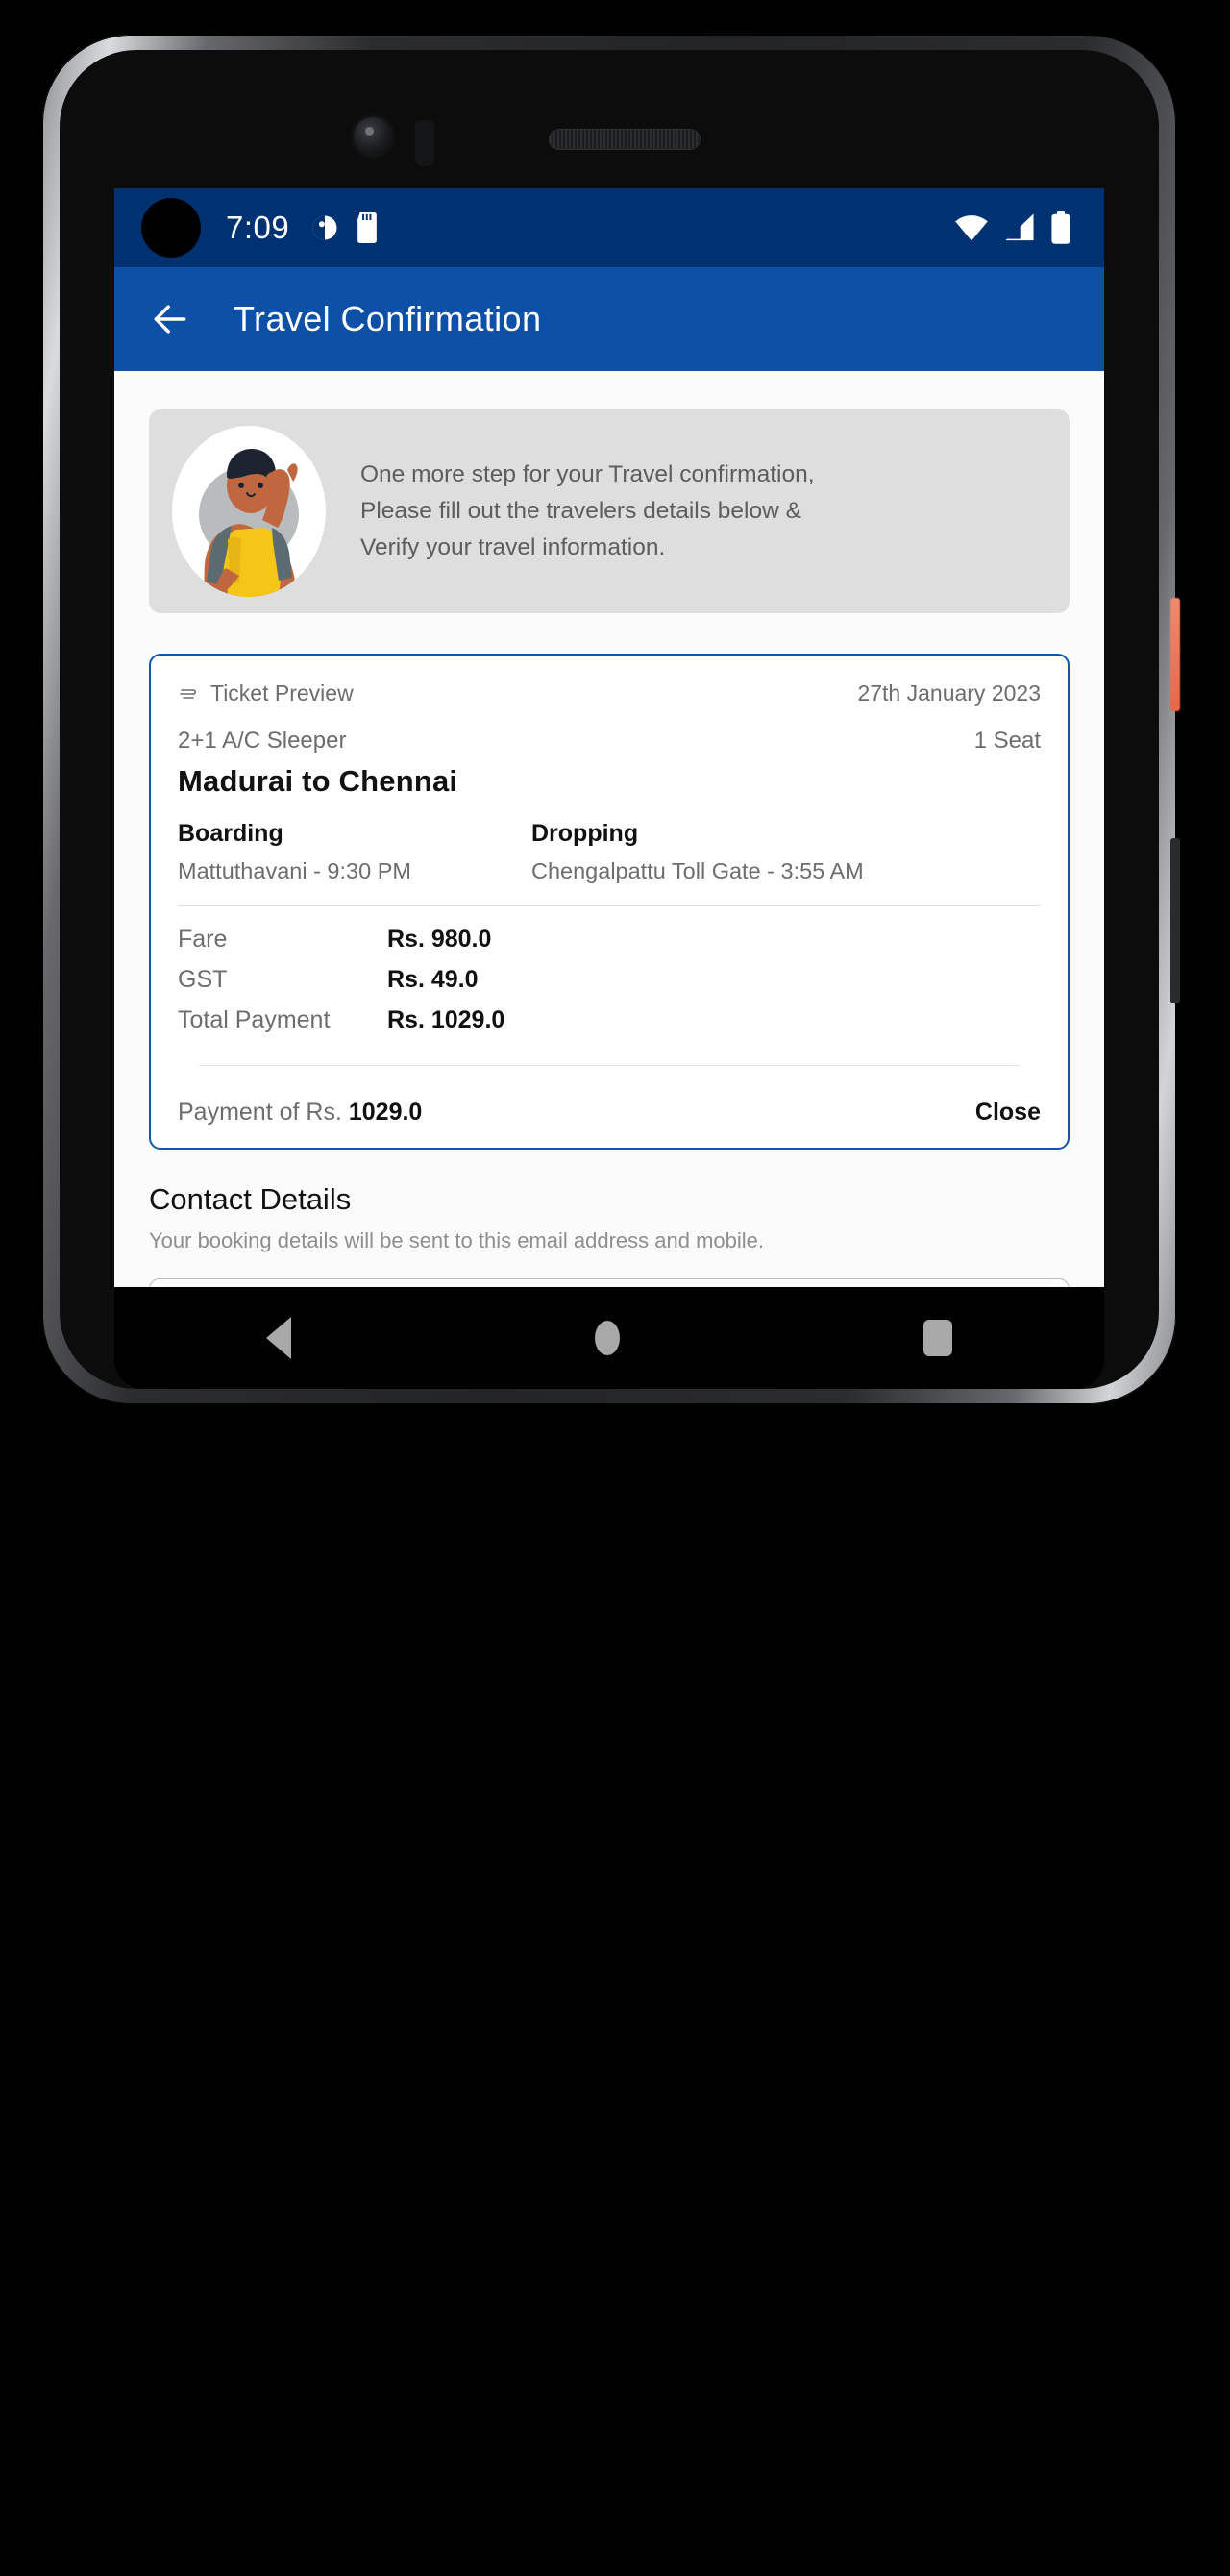 This screenshot has width=1230, height=2576. Describe the element at coordinates (1061, 227) in the screenshot. I see `battery-icon` at that location.